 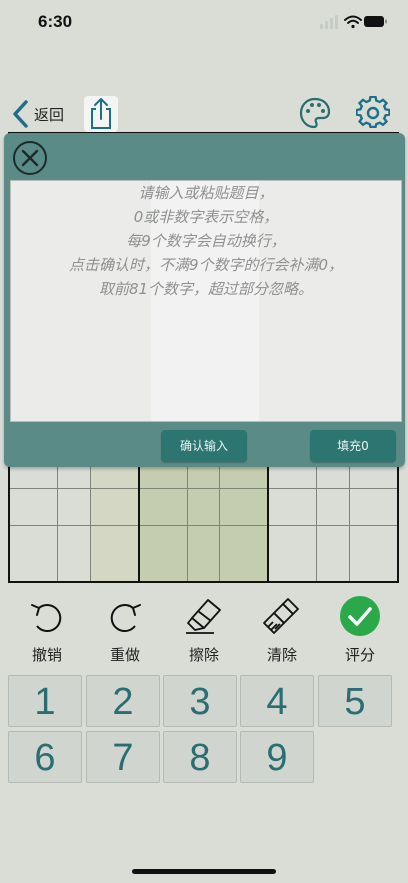 I want to click on share-button, so click(x=101, y=114).